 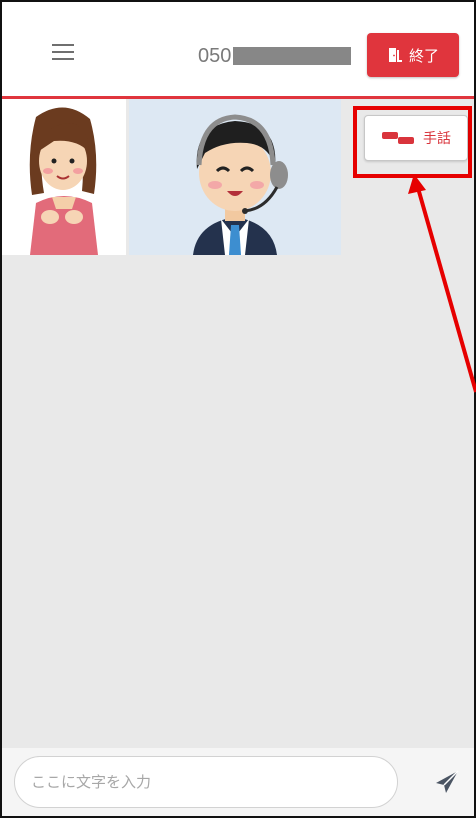 What do you see at coordinates (423, 55) in the screenshot?
I see `end-call-label: 終了` at bounding box center [423, 55].